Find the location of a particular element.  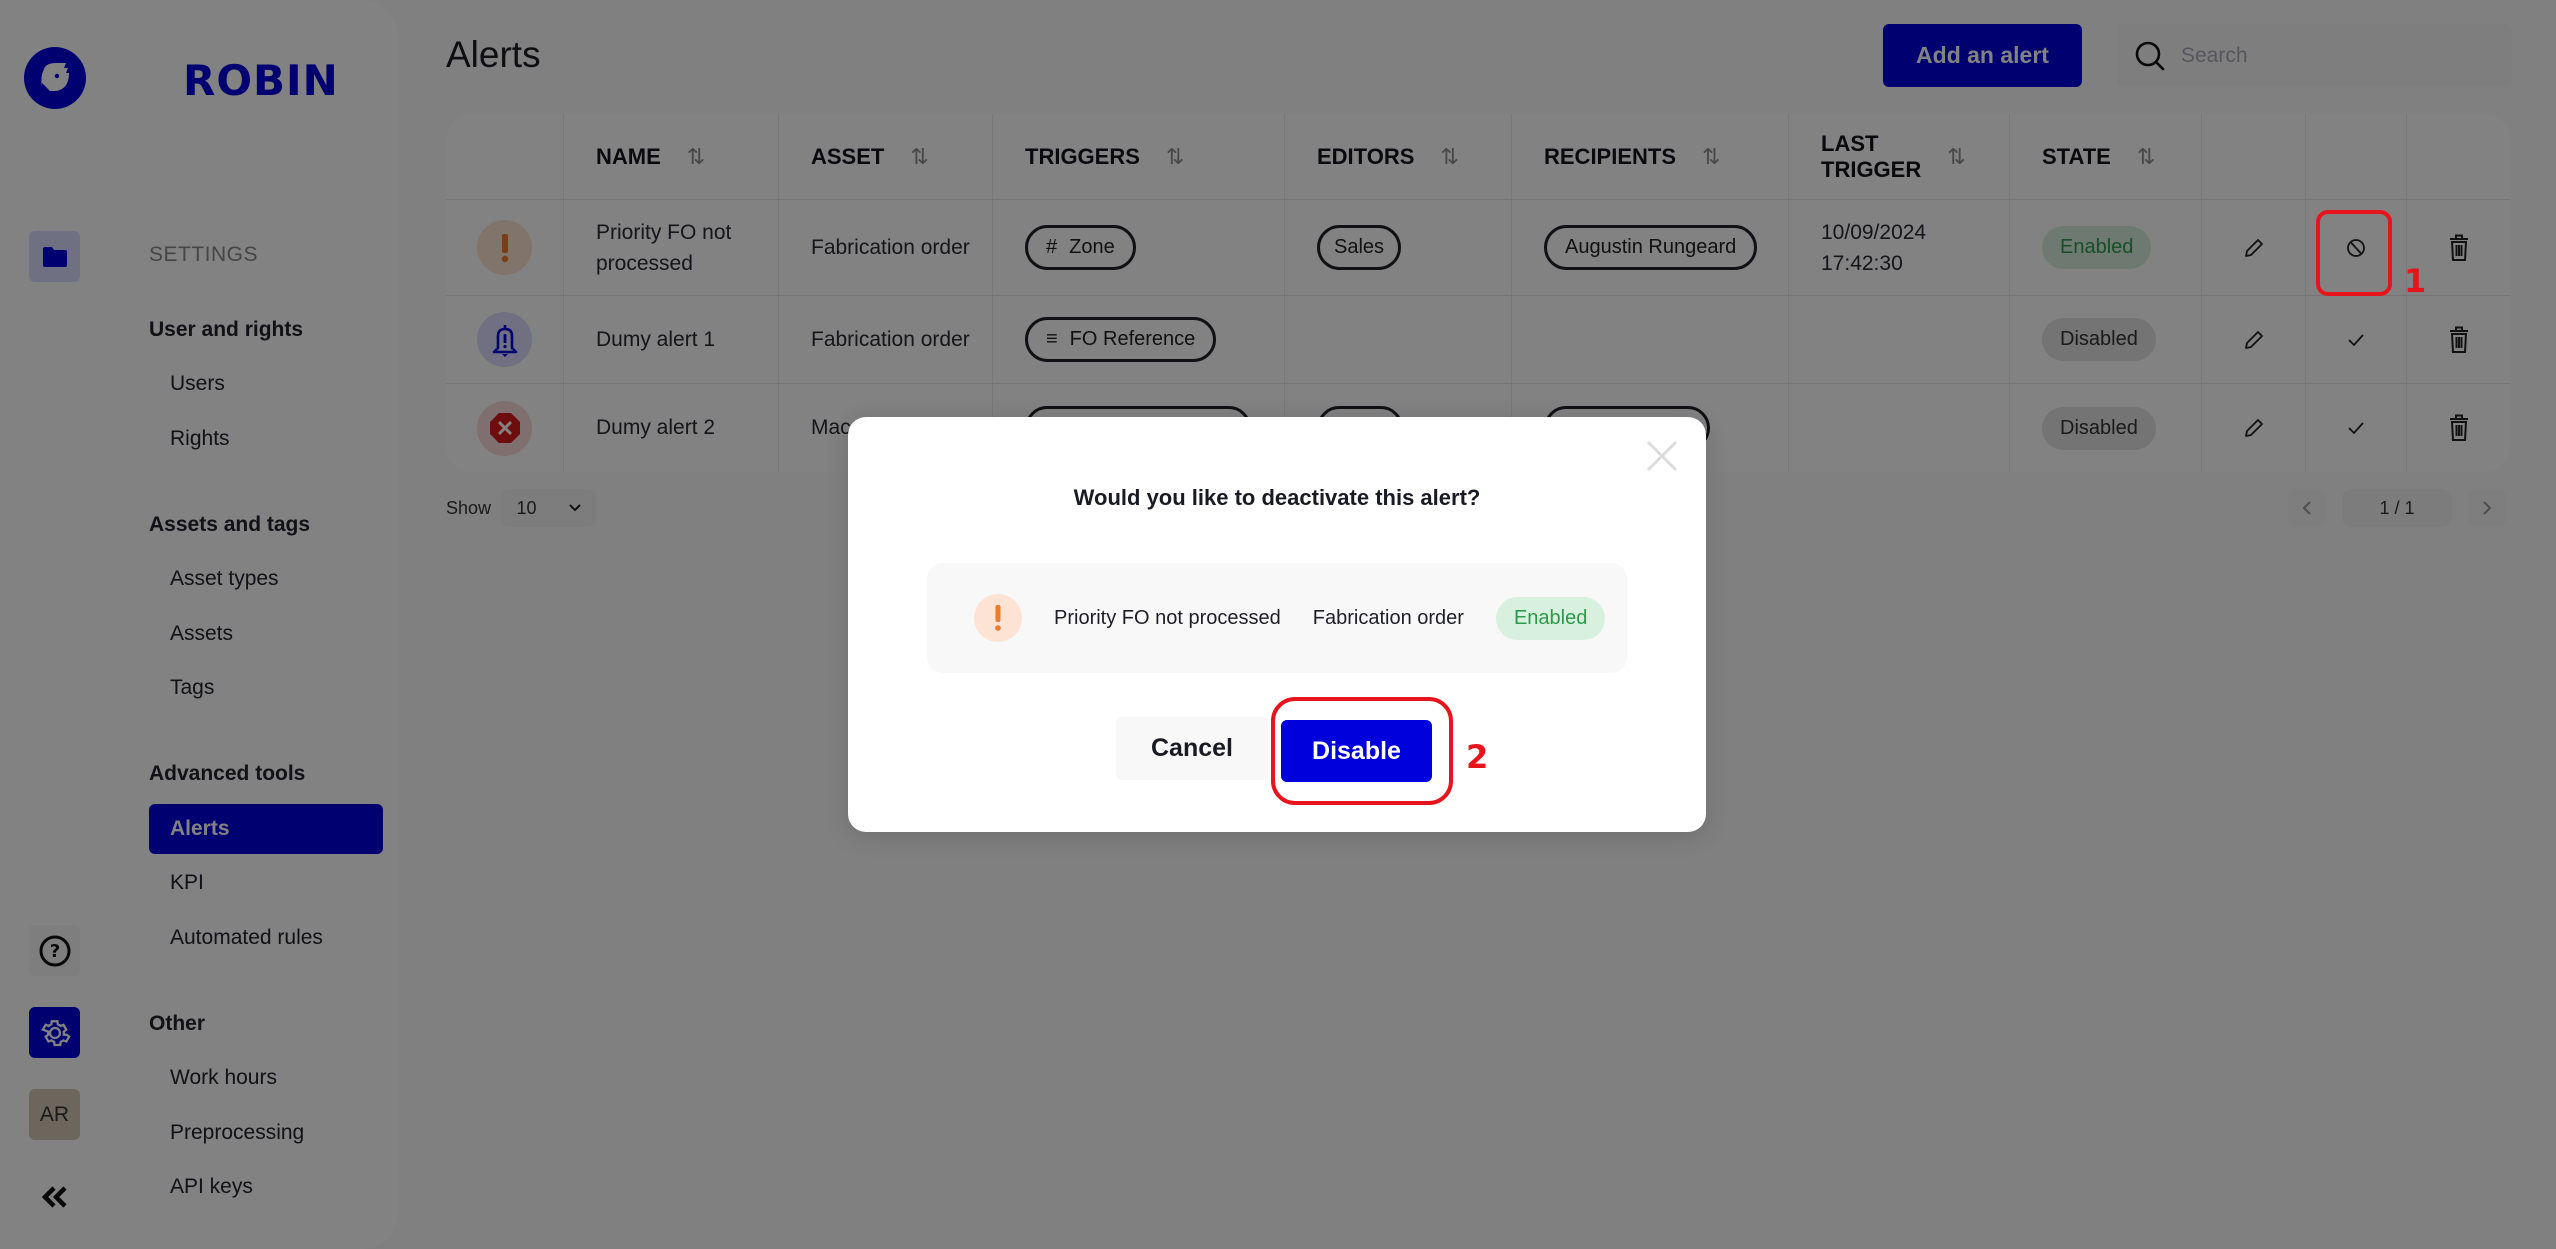

dialog-title: Would you like to deactivate this alert? is located at coordinates (1277, 497).